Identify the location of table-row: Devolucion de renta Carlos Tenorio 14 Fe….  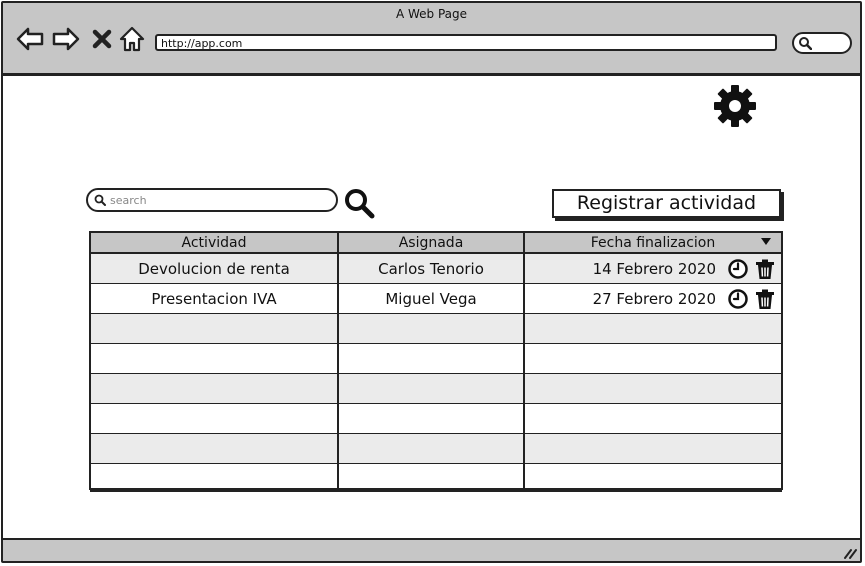
(436, 269).